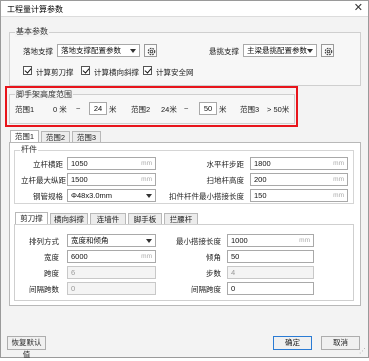 The width and height of the screenshot is (369, 361). I want to click on width-label: 宽度, so click(51, 257).